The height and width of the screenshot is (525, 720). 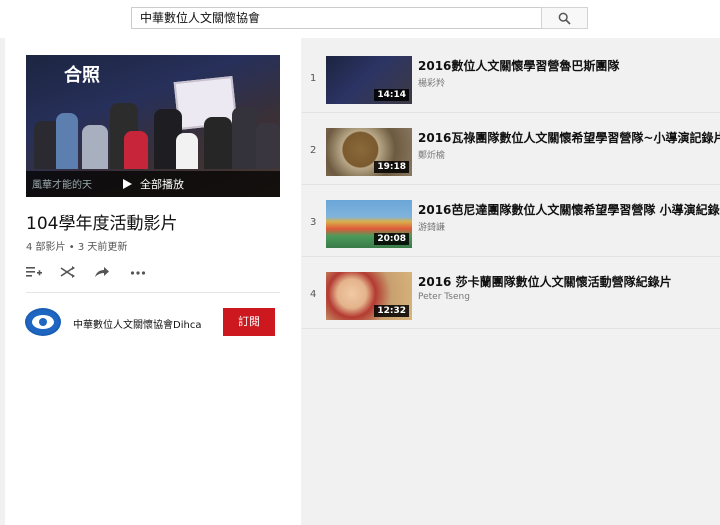 What do you see at coordinates (336, 18) in the screenshot?
I see `search-input: 中華數位人文關懷協會` at bounding box center [336, 18].